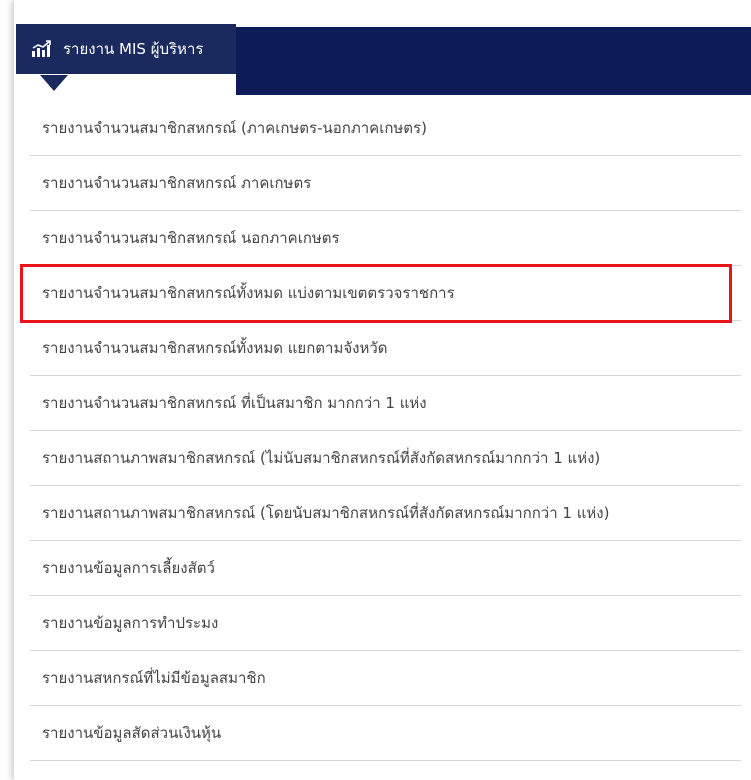 This screenshot has height=780, width=751. Describe the element at coordinates (385, 733) in the screenshot. I see `menu-item-share-capital: รายงานข้อมูลสัดส่วนเงินหุ้น` at that location.